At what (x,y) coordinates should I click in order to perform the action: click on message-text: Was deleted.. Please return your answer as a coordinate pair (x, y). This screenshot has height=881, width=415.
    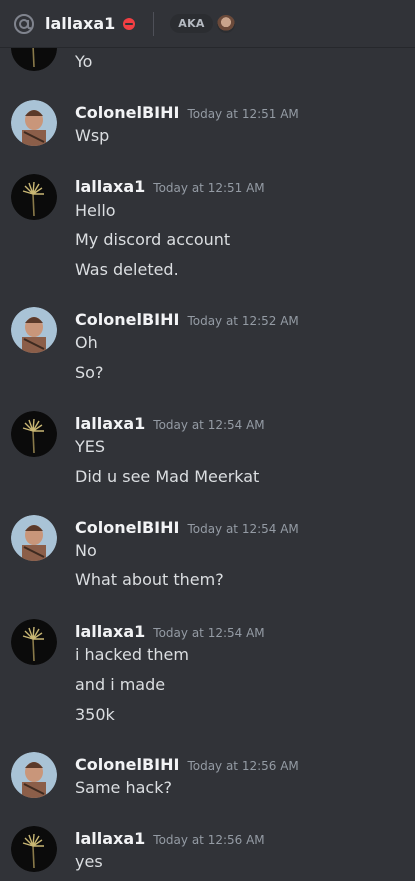
    Looking at the image, I should click on (127, 269).